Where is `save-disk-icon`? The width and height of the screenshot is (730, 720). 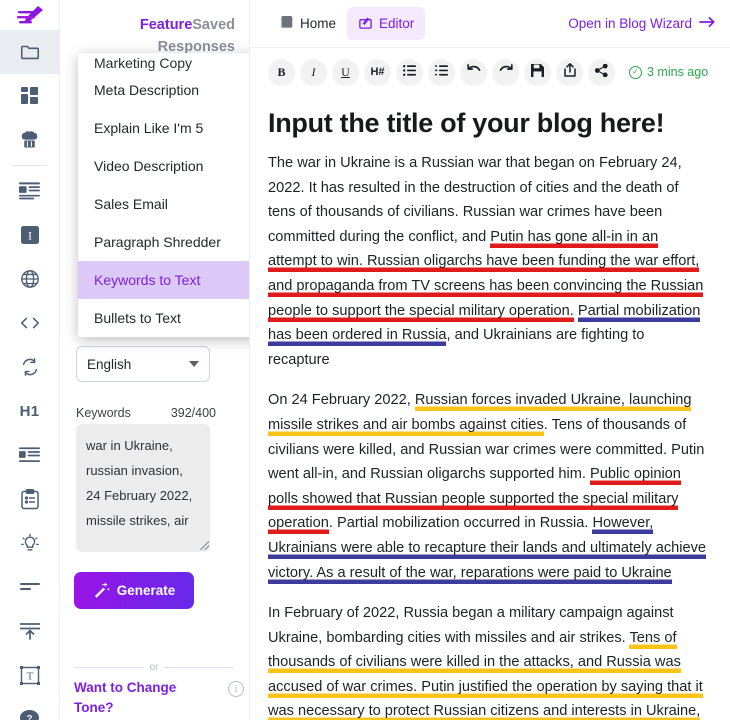
save-disk-icon is located at coordinates (537, 72).